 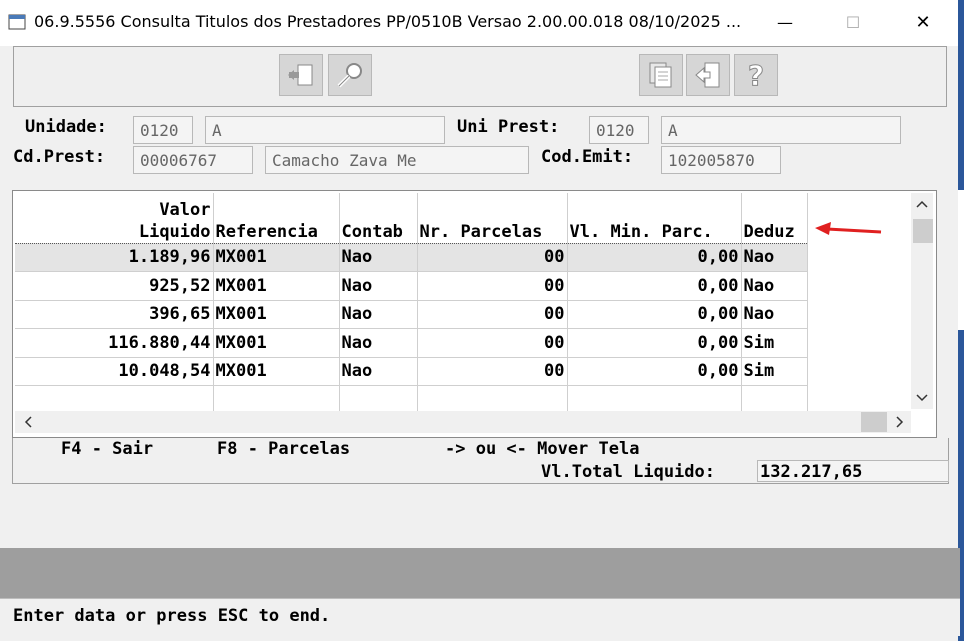 I want to click on col-referencia: Referencia, so click(x=276, y=218).